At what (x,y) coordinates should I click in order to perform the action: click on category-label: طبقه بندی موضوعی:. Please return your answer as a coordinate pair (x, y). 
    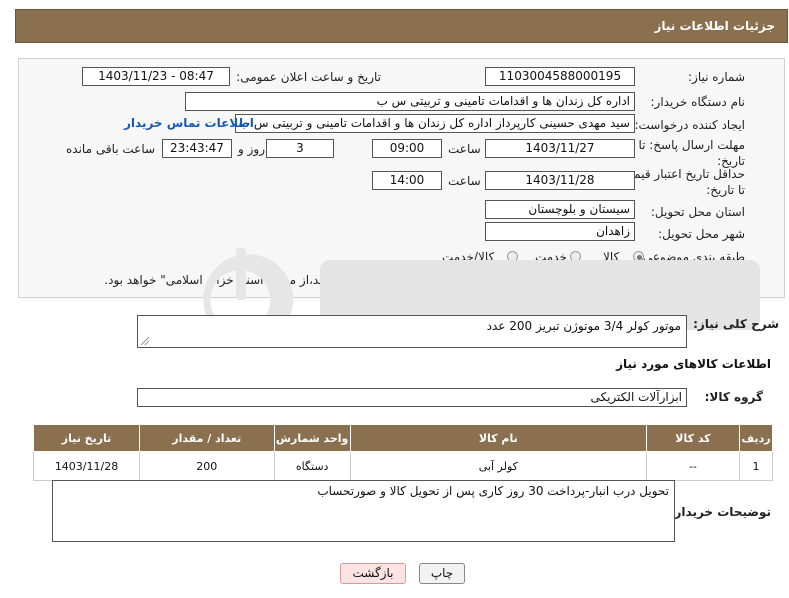
    Looking at the image, I should click on (691, 257).